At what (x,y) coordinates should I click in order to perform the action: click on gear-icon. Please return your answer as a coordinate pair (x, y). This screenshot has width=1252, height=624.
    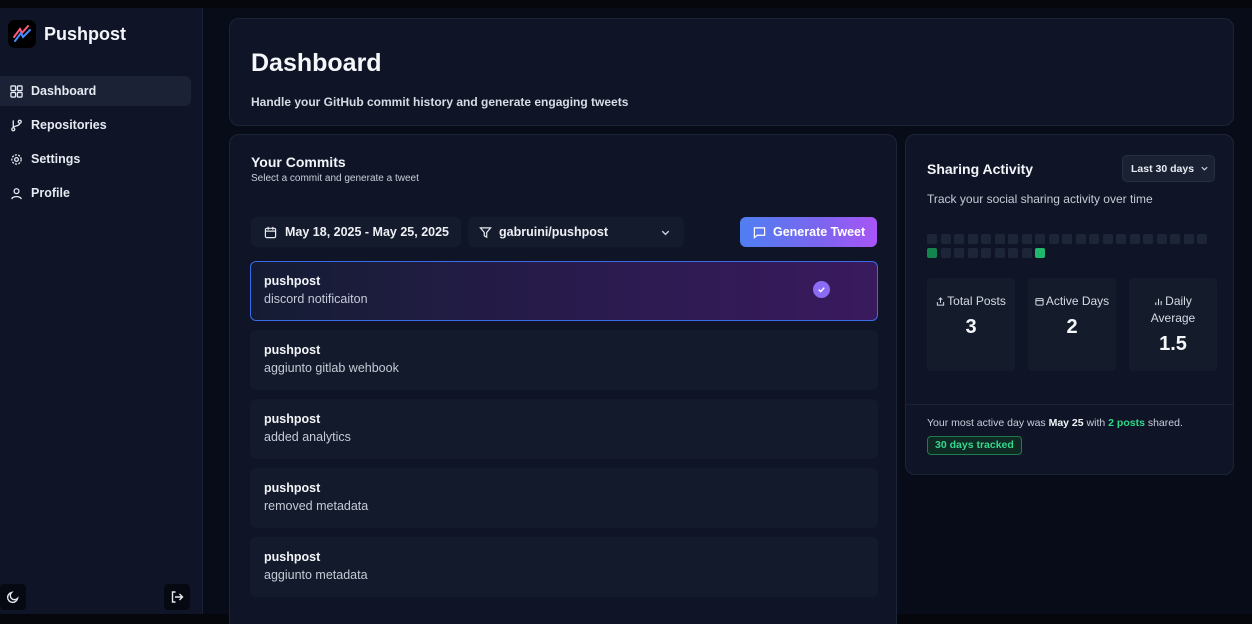
    Looking at the image, I should click on (16, 159).